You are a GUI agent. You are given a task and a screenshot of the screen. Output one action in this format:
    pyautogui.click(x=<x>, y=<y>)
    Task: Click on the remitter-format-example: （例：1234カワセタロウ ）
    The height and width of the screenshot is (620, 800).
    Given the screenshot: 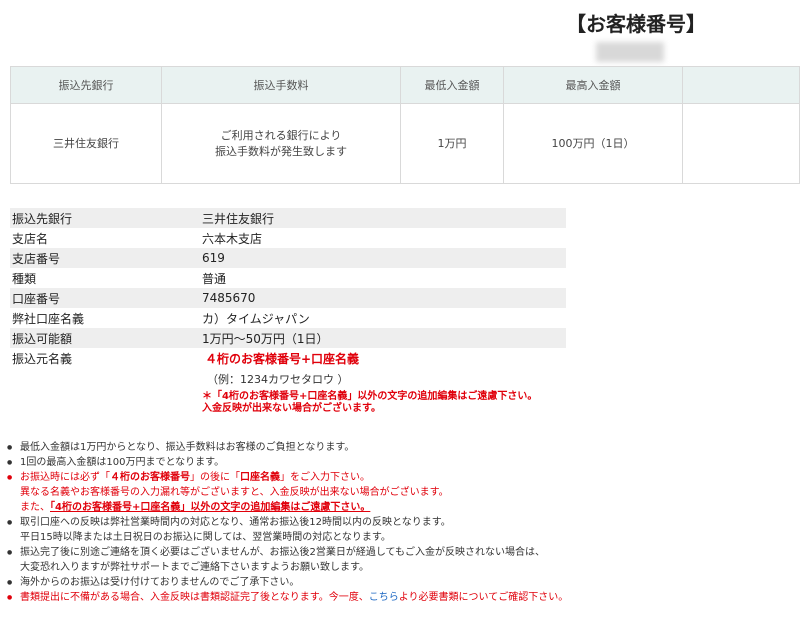 What is the action you would take?
    pyautogui.click(x=278, y=379)
    